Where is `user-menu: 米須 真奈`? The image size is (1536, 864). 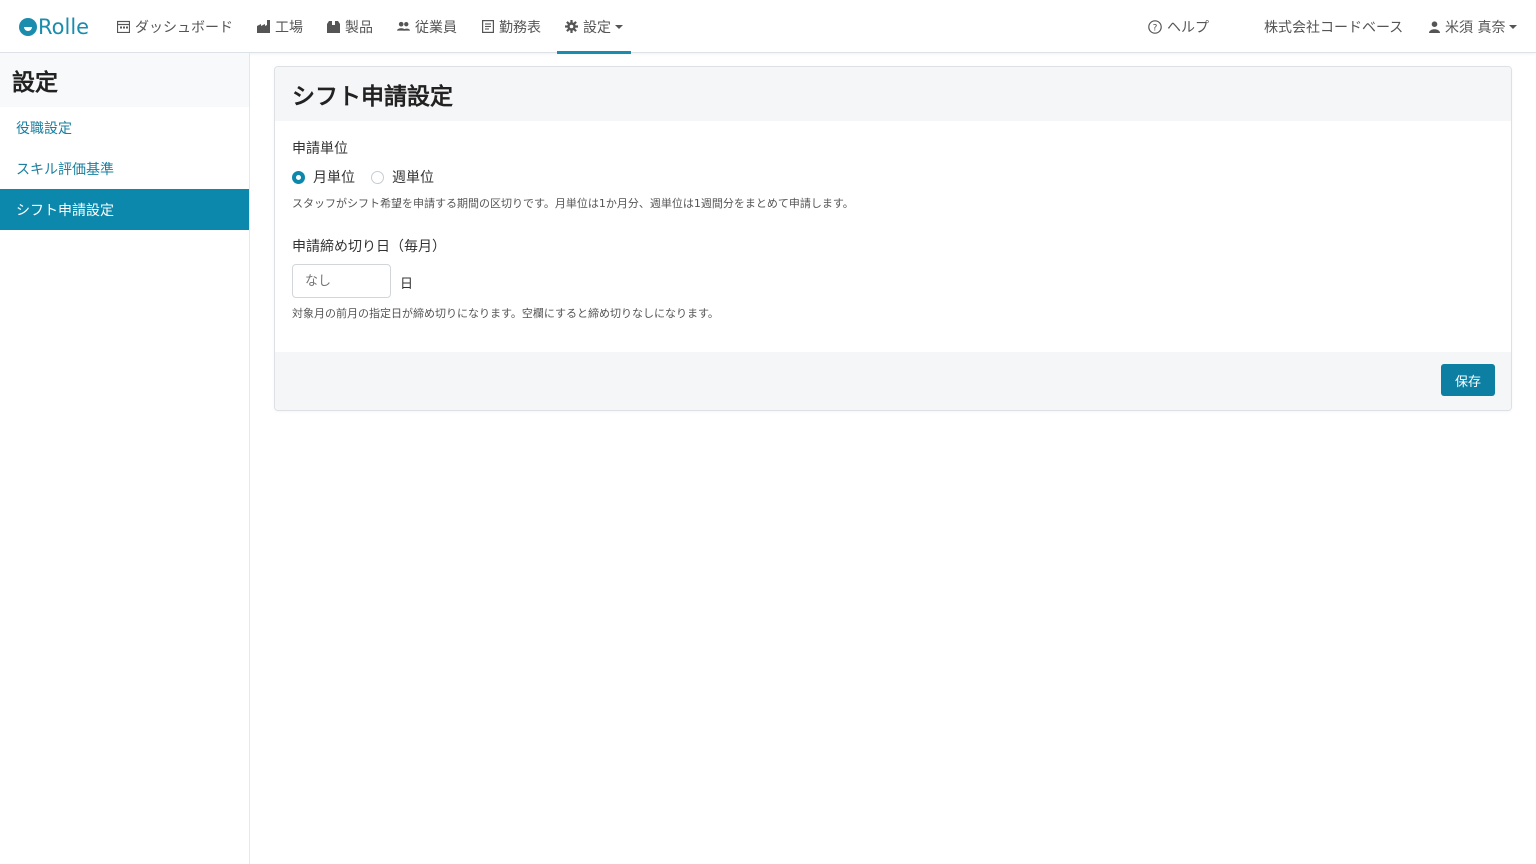
user-menu: 米須 真奈 is located at coordinates (1473, 26).